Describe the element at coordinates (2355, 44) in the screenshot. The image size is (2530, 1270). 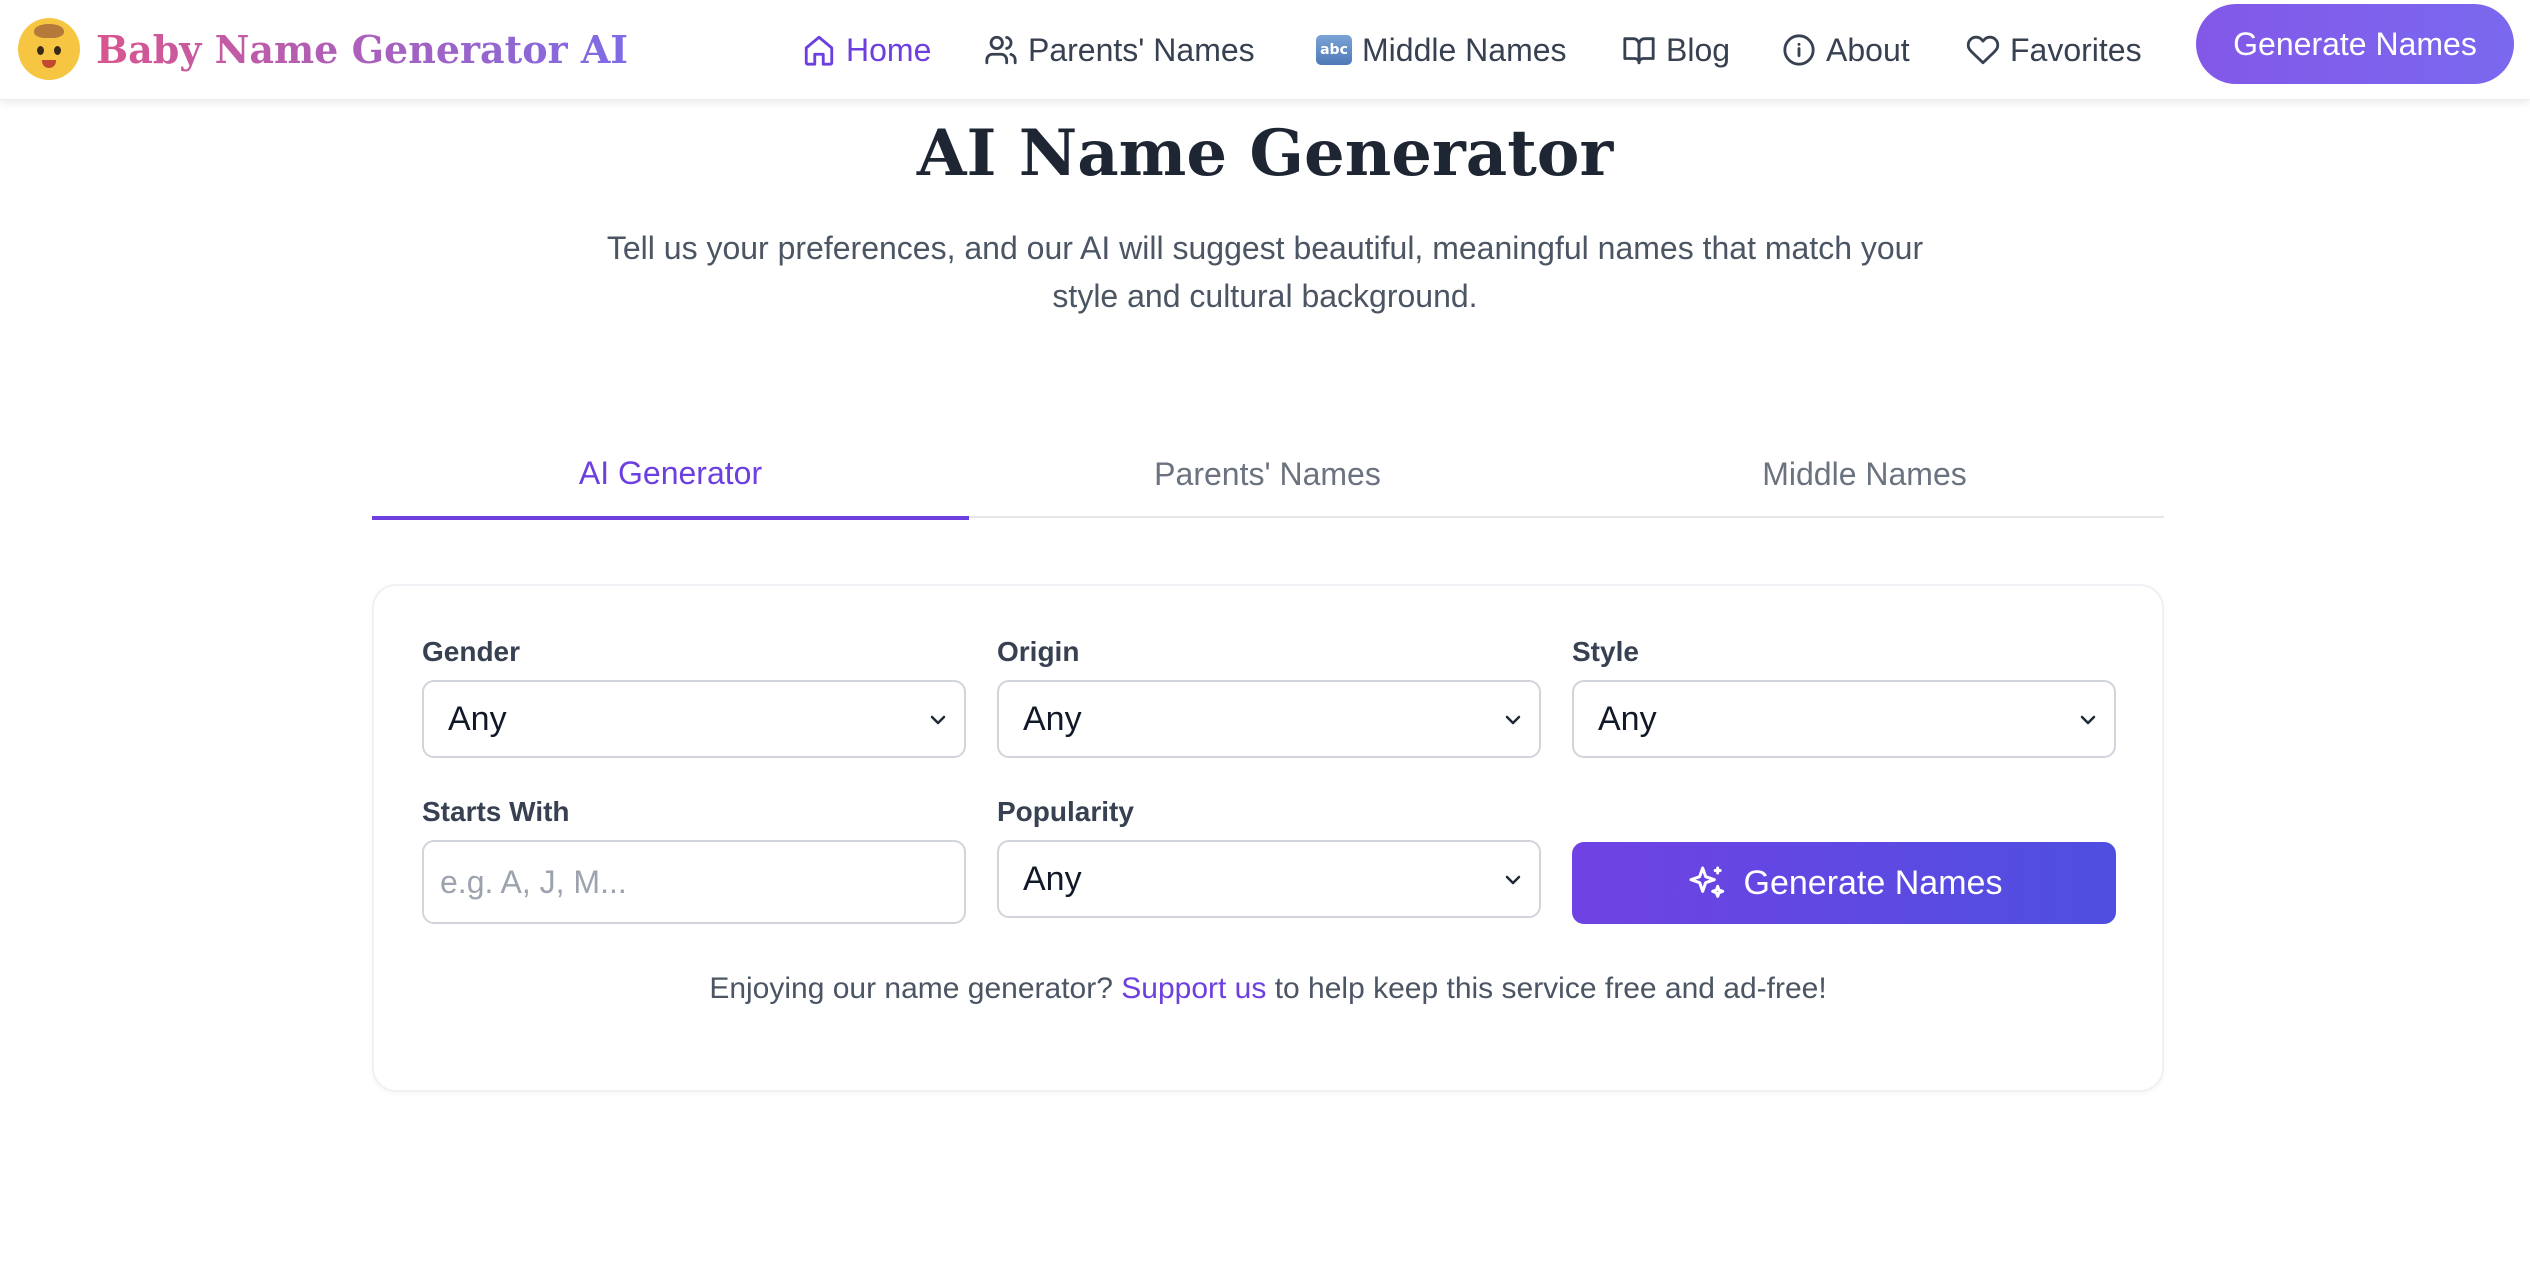
I see `header-generate-names-button: Generate Names` at that location.